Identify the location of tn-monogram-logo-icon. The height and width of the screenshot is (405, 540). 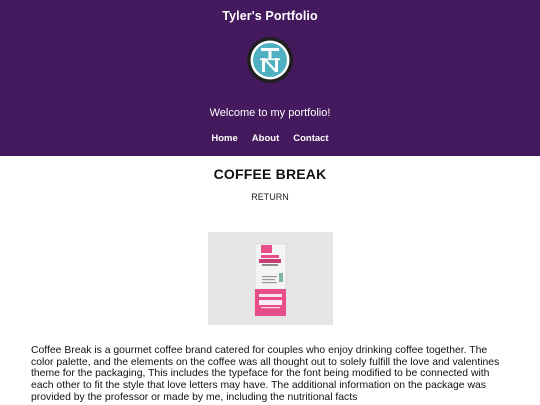
(270, 60).